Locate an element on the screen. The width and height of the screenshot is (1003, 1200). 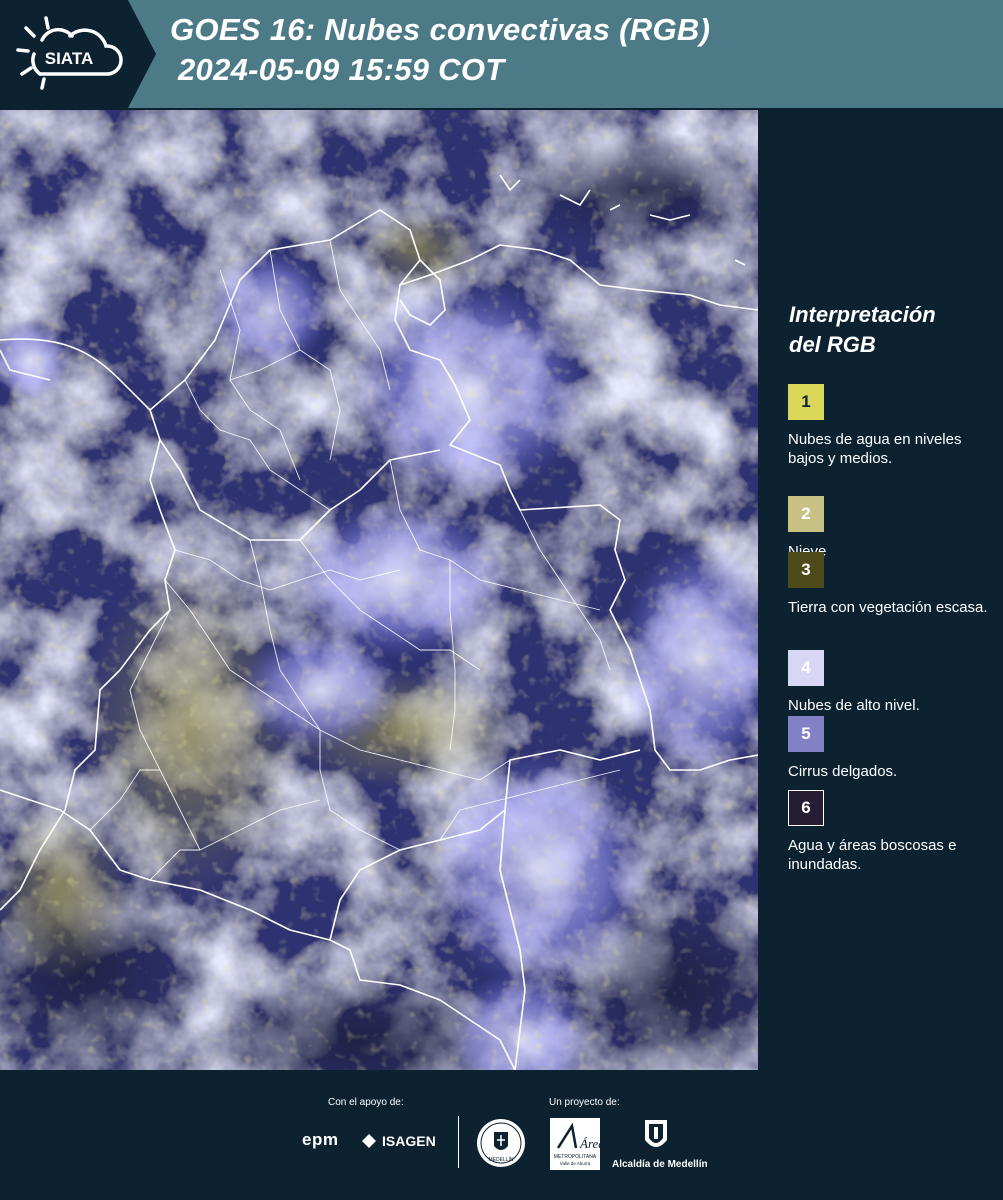
legend-title-line2: del RGB is located at coordinates (832, 344).